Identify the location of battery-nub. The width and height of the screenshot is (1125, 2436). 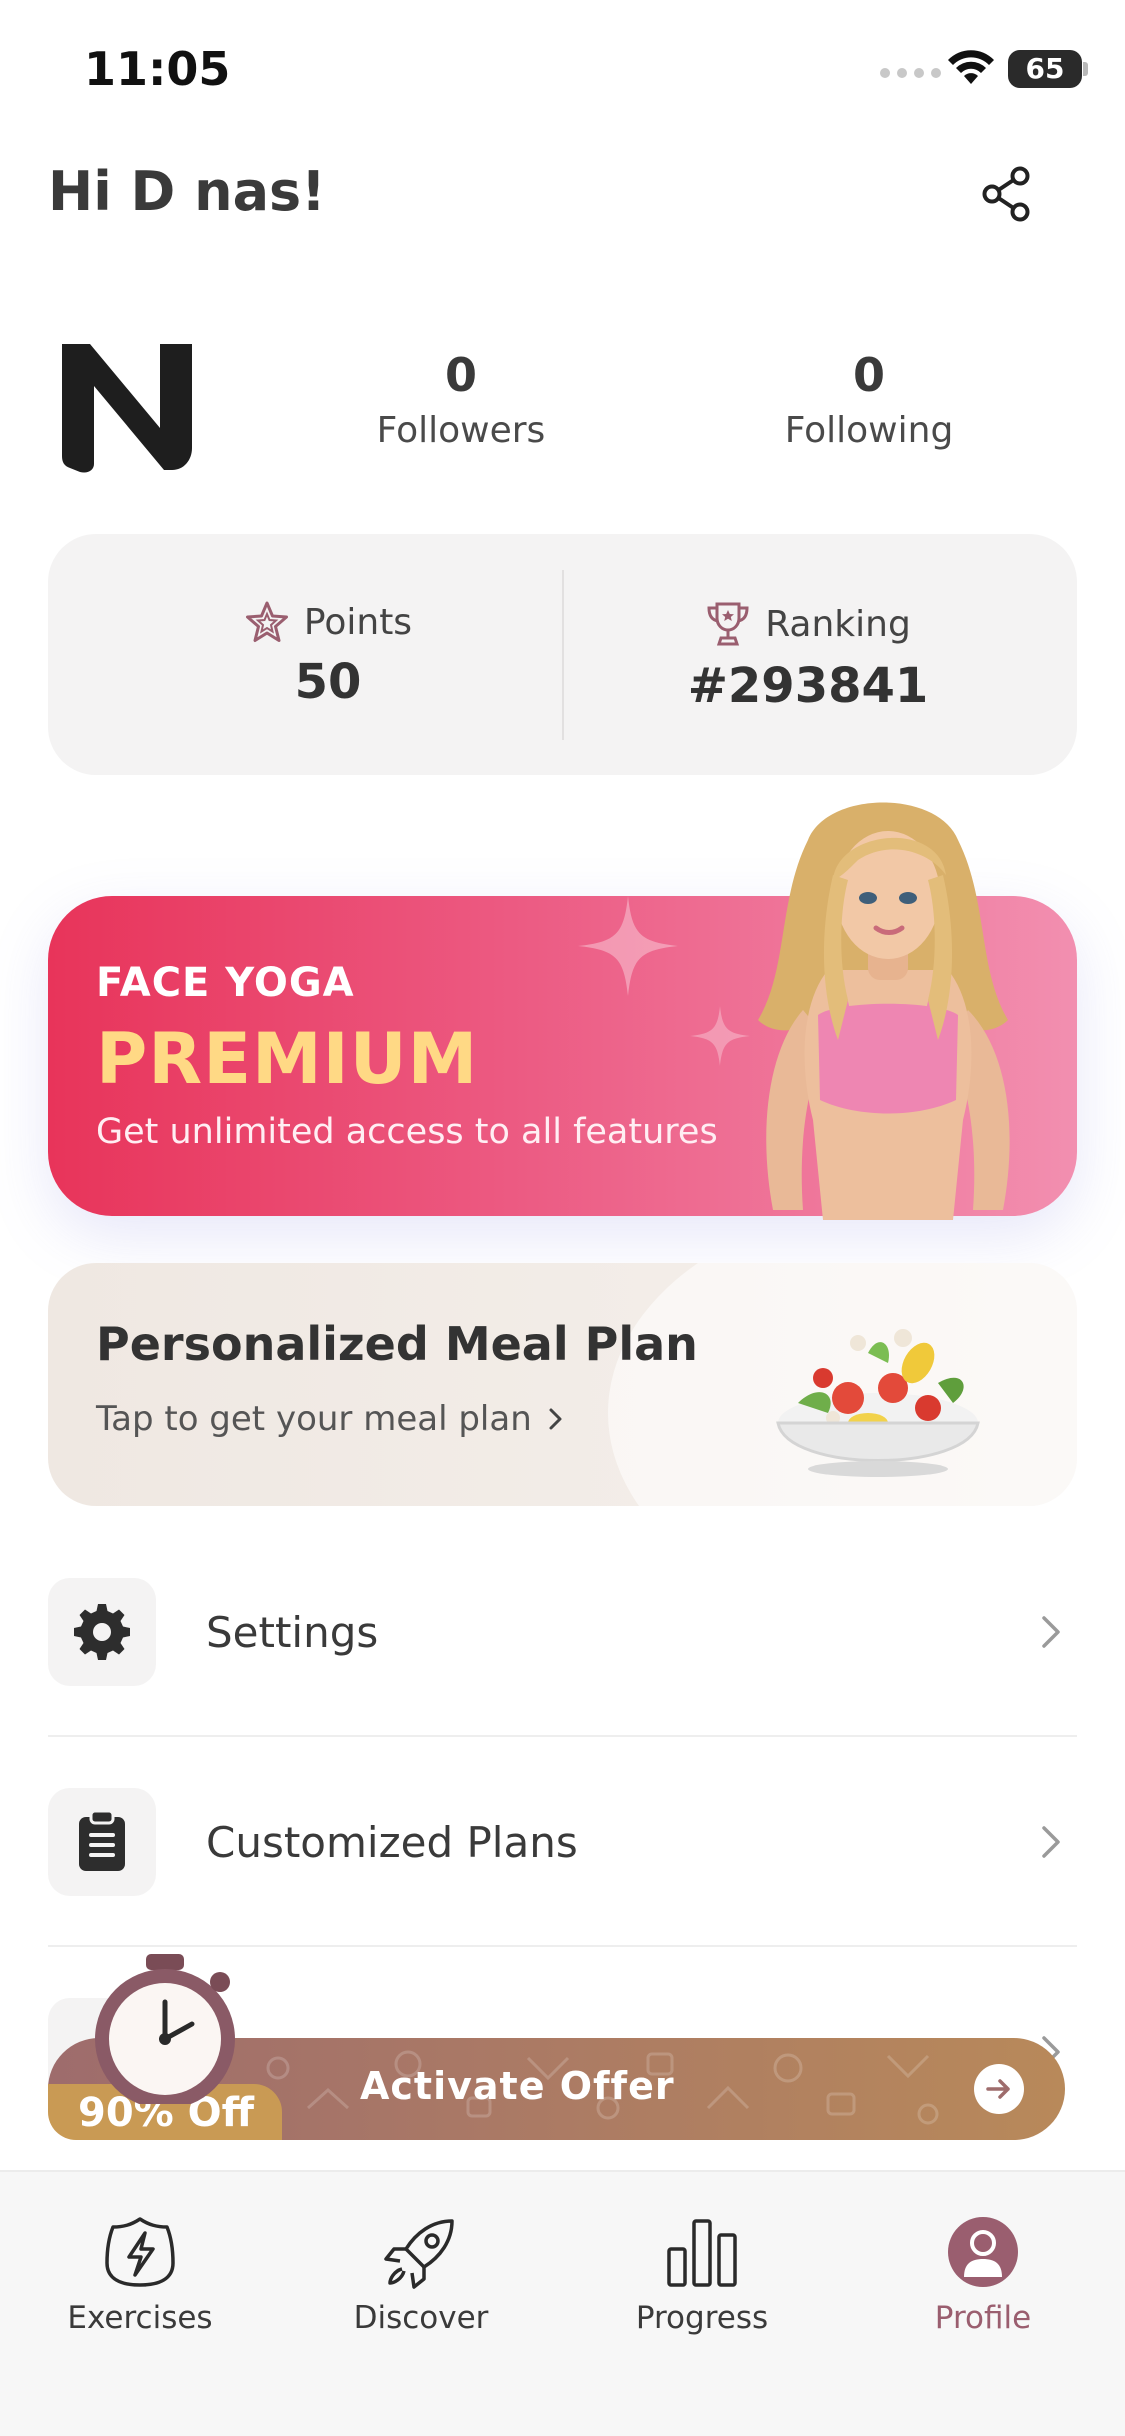
(1085, 69).